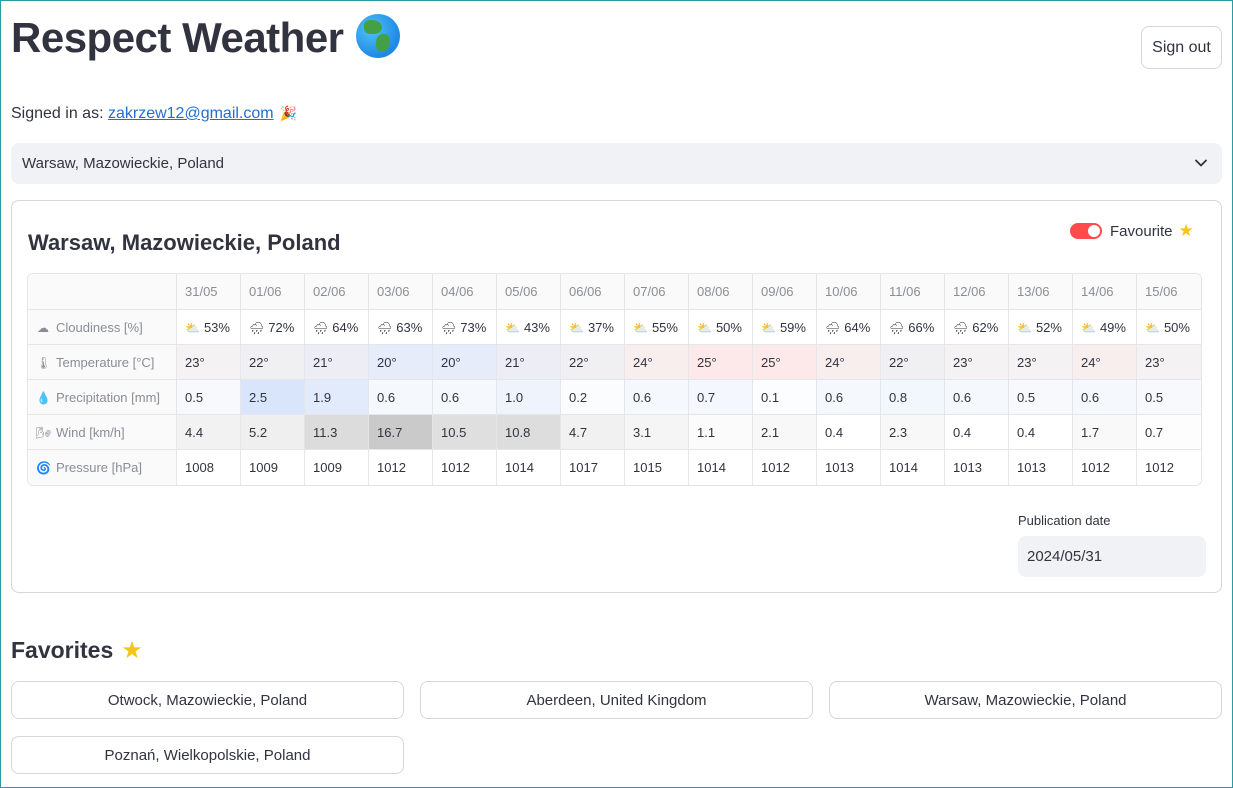 Image resolution: width=1233 pixels, height=788 pixels. Describe the element at coordinates (263, 467) in the screenshot. I see `cell-value: 1009` at that location.